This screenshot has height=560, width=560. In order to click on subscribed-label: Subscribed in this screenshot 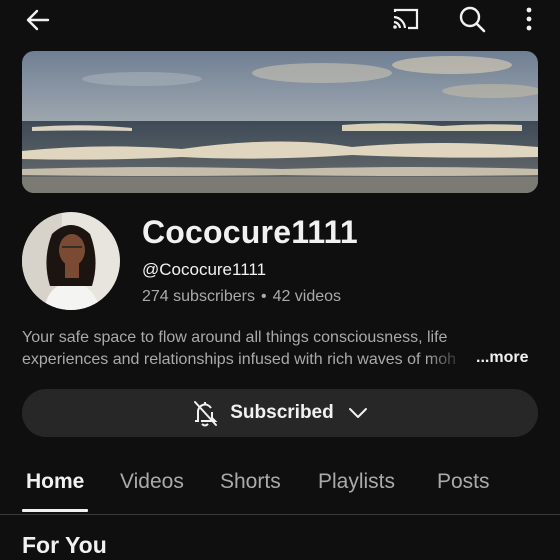, I will do `click(282, 412)`.